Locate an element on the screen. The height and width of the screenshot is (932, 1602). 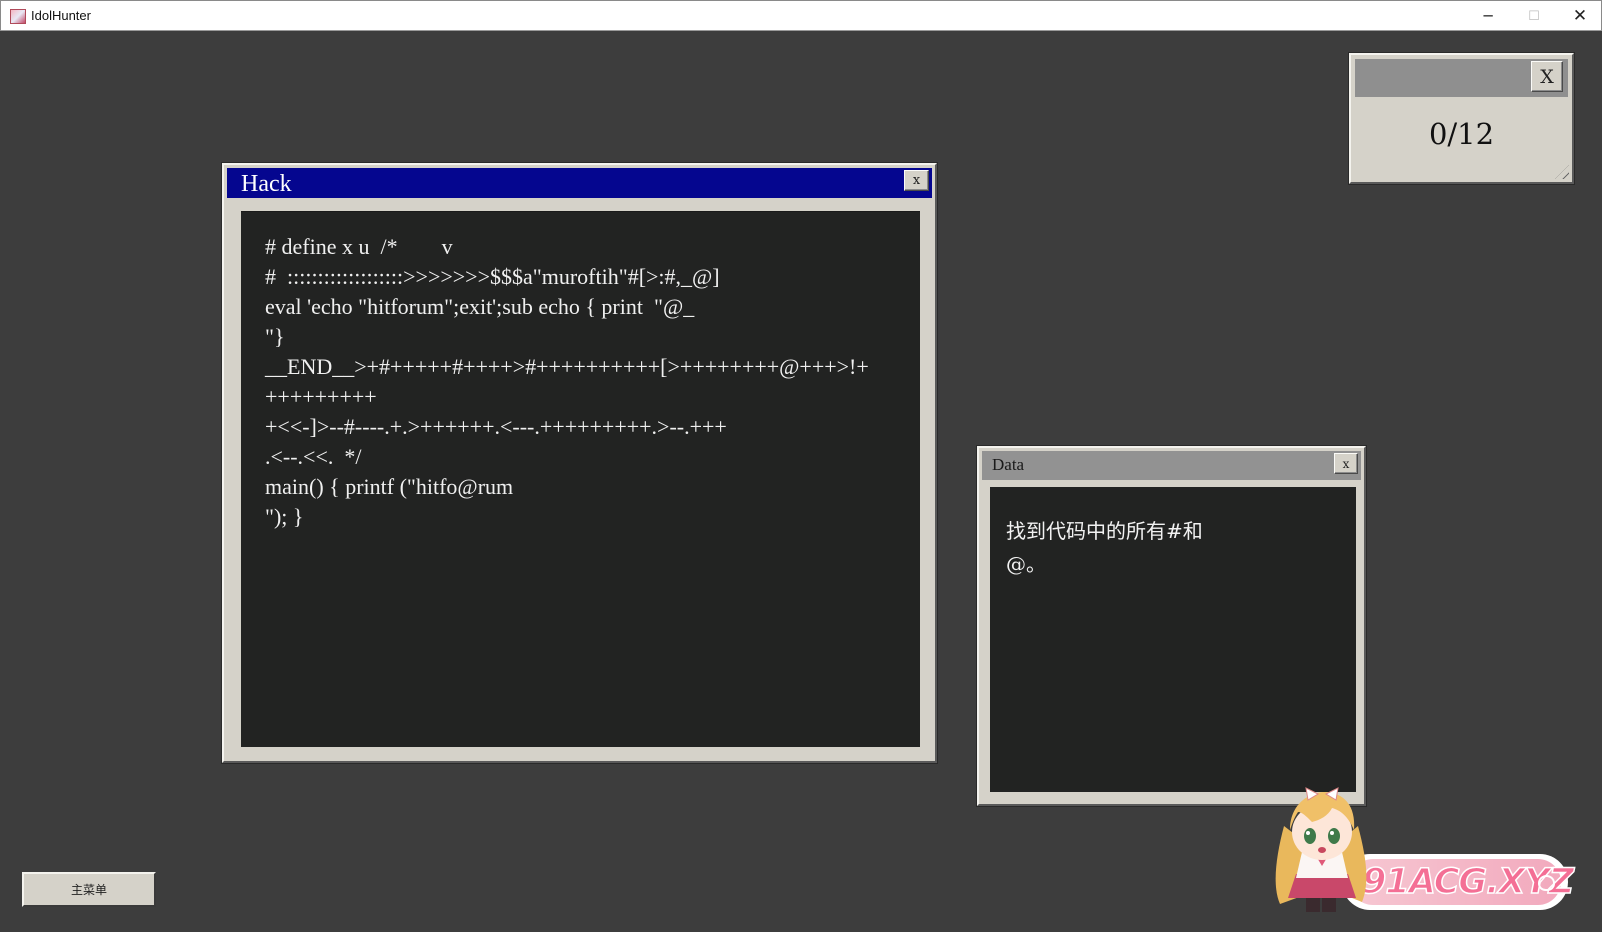
code-line: main() { printf ("hitfo@rum is located at coordinates (389, 487).